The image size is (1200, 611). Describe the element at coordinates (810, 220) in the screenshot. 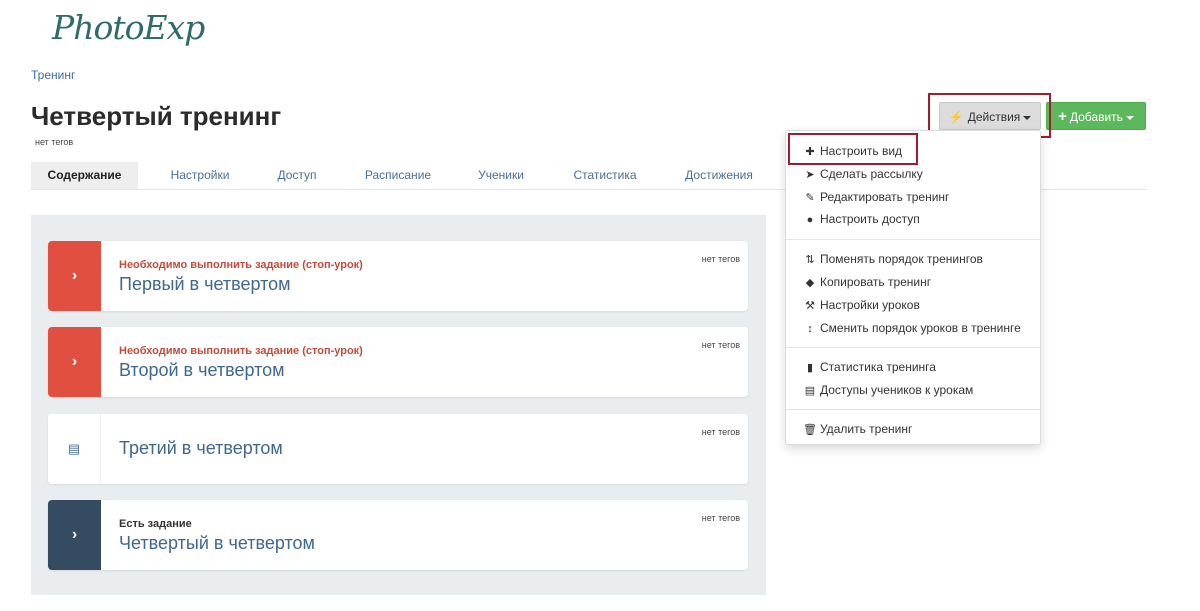

I see `user-icon: ●` at that location.